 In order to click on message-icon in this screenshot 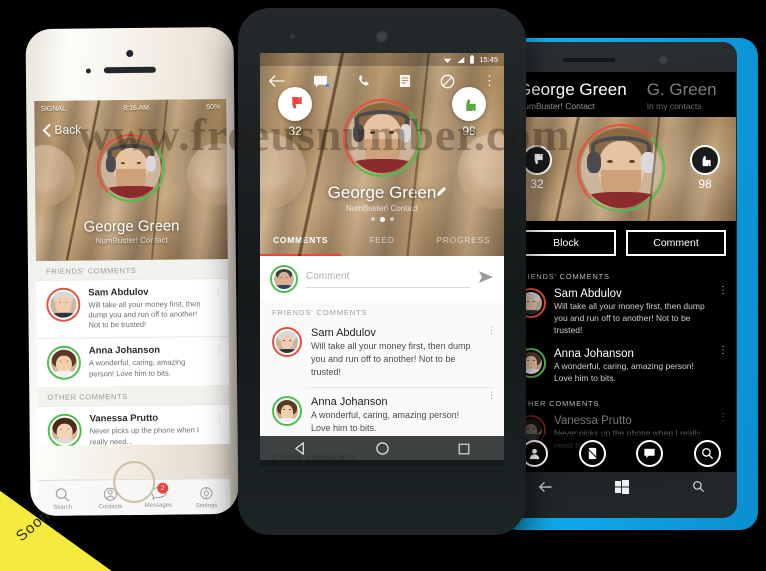, I will do `click(650, 453)`.